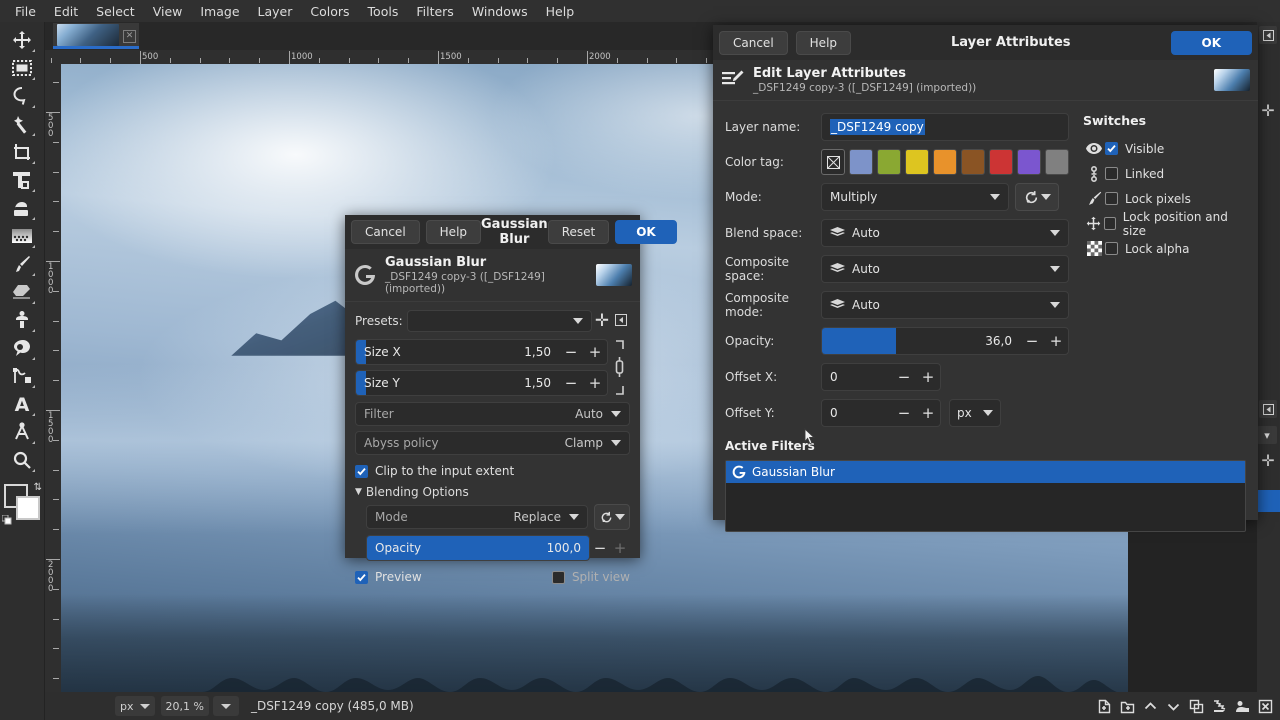 This screenshot has width=1280, height=720. Describe the element at coordinates (612, 517) in the screenshot. I see `blend-mode-revert-button` at that location.